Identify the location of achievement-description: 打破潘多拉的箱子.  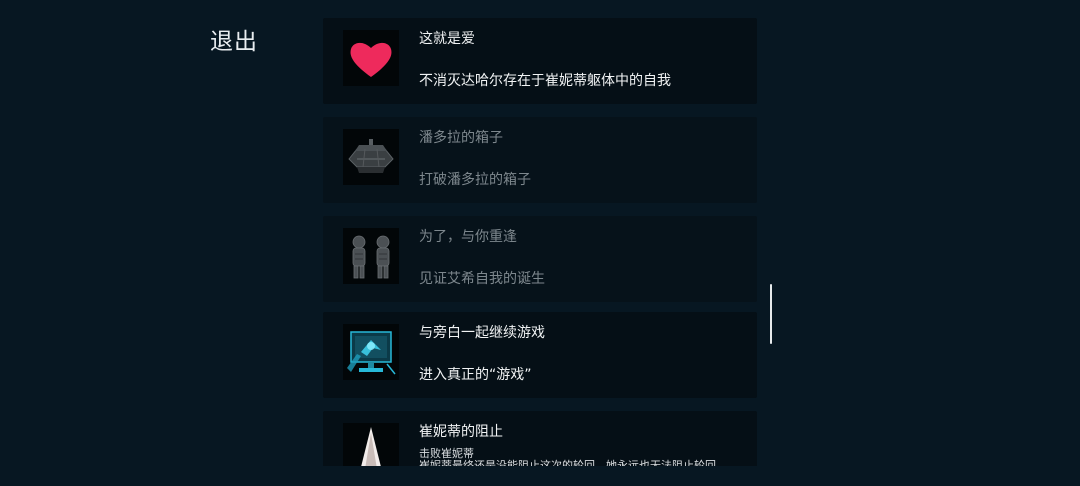
(475, 180).